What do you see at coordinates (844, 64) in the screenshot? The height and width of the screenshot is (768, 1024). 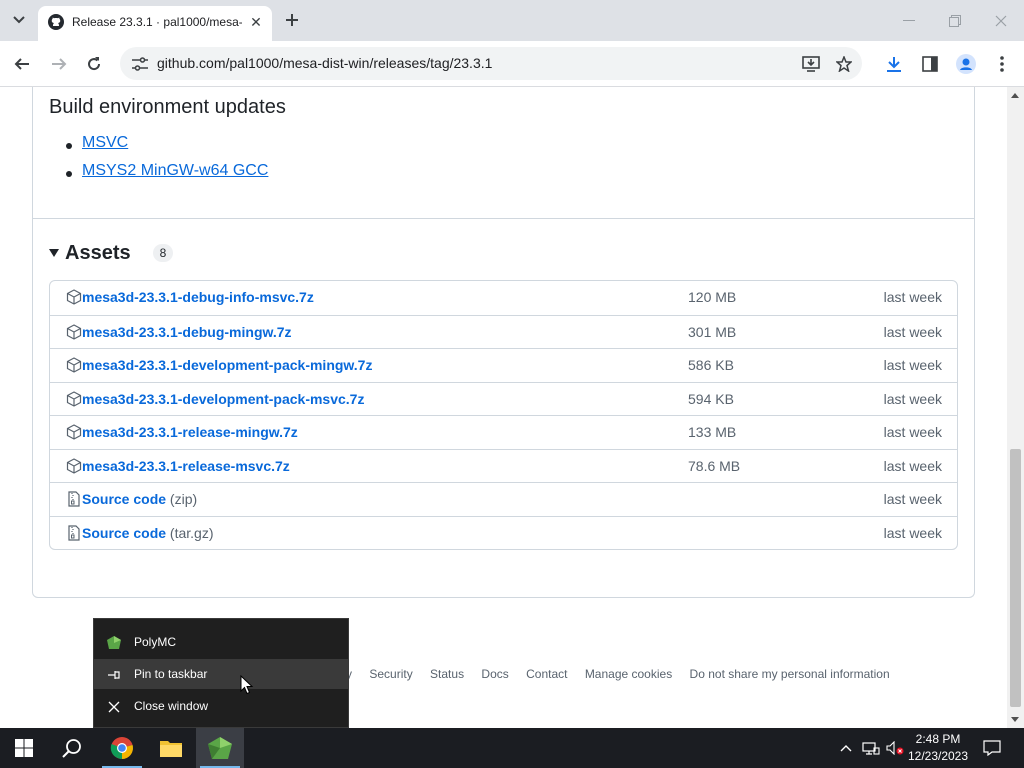 I see `bookmark-star-icon` at bounding box center [844, 64].